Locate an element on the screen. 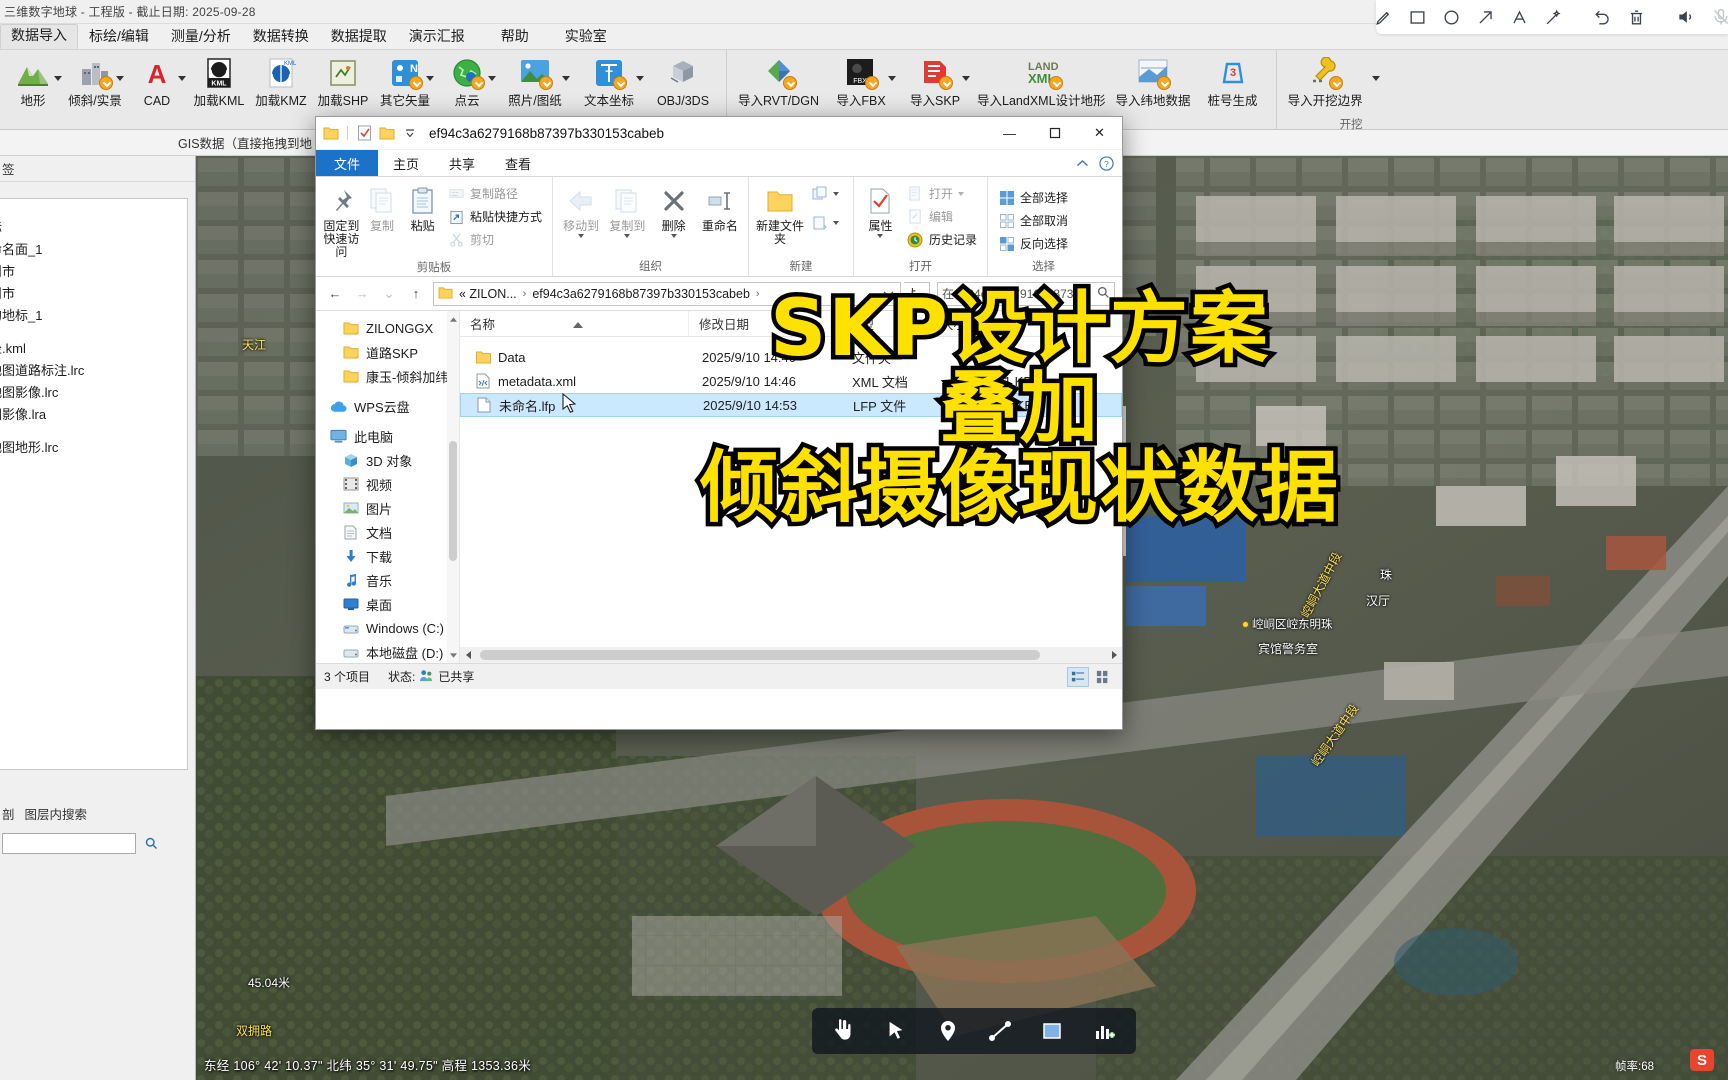 This screenshot has width=1728, height=1080. file-list-horizontal-scrollbar is located at coordinates (791, 655).